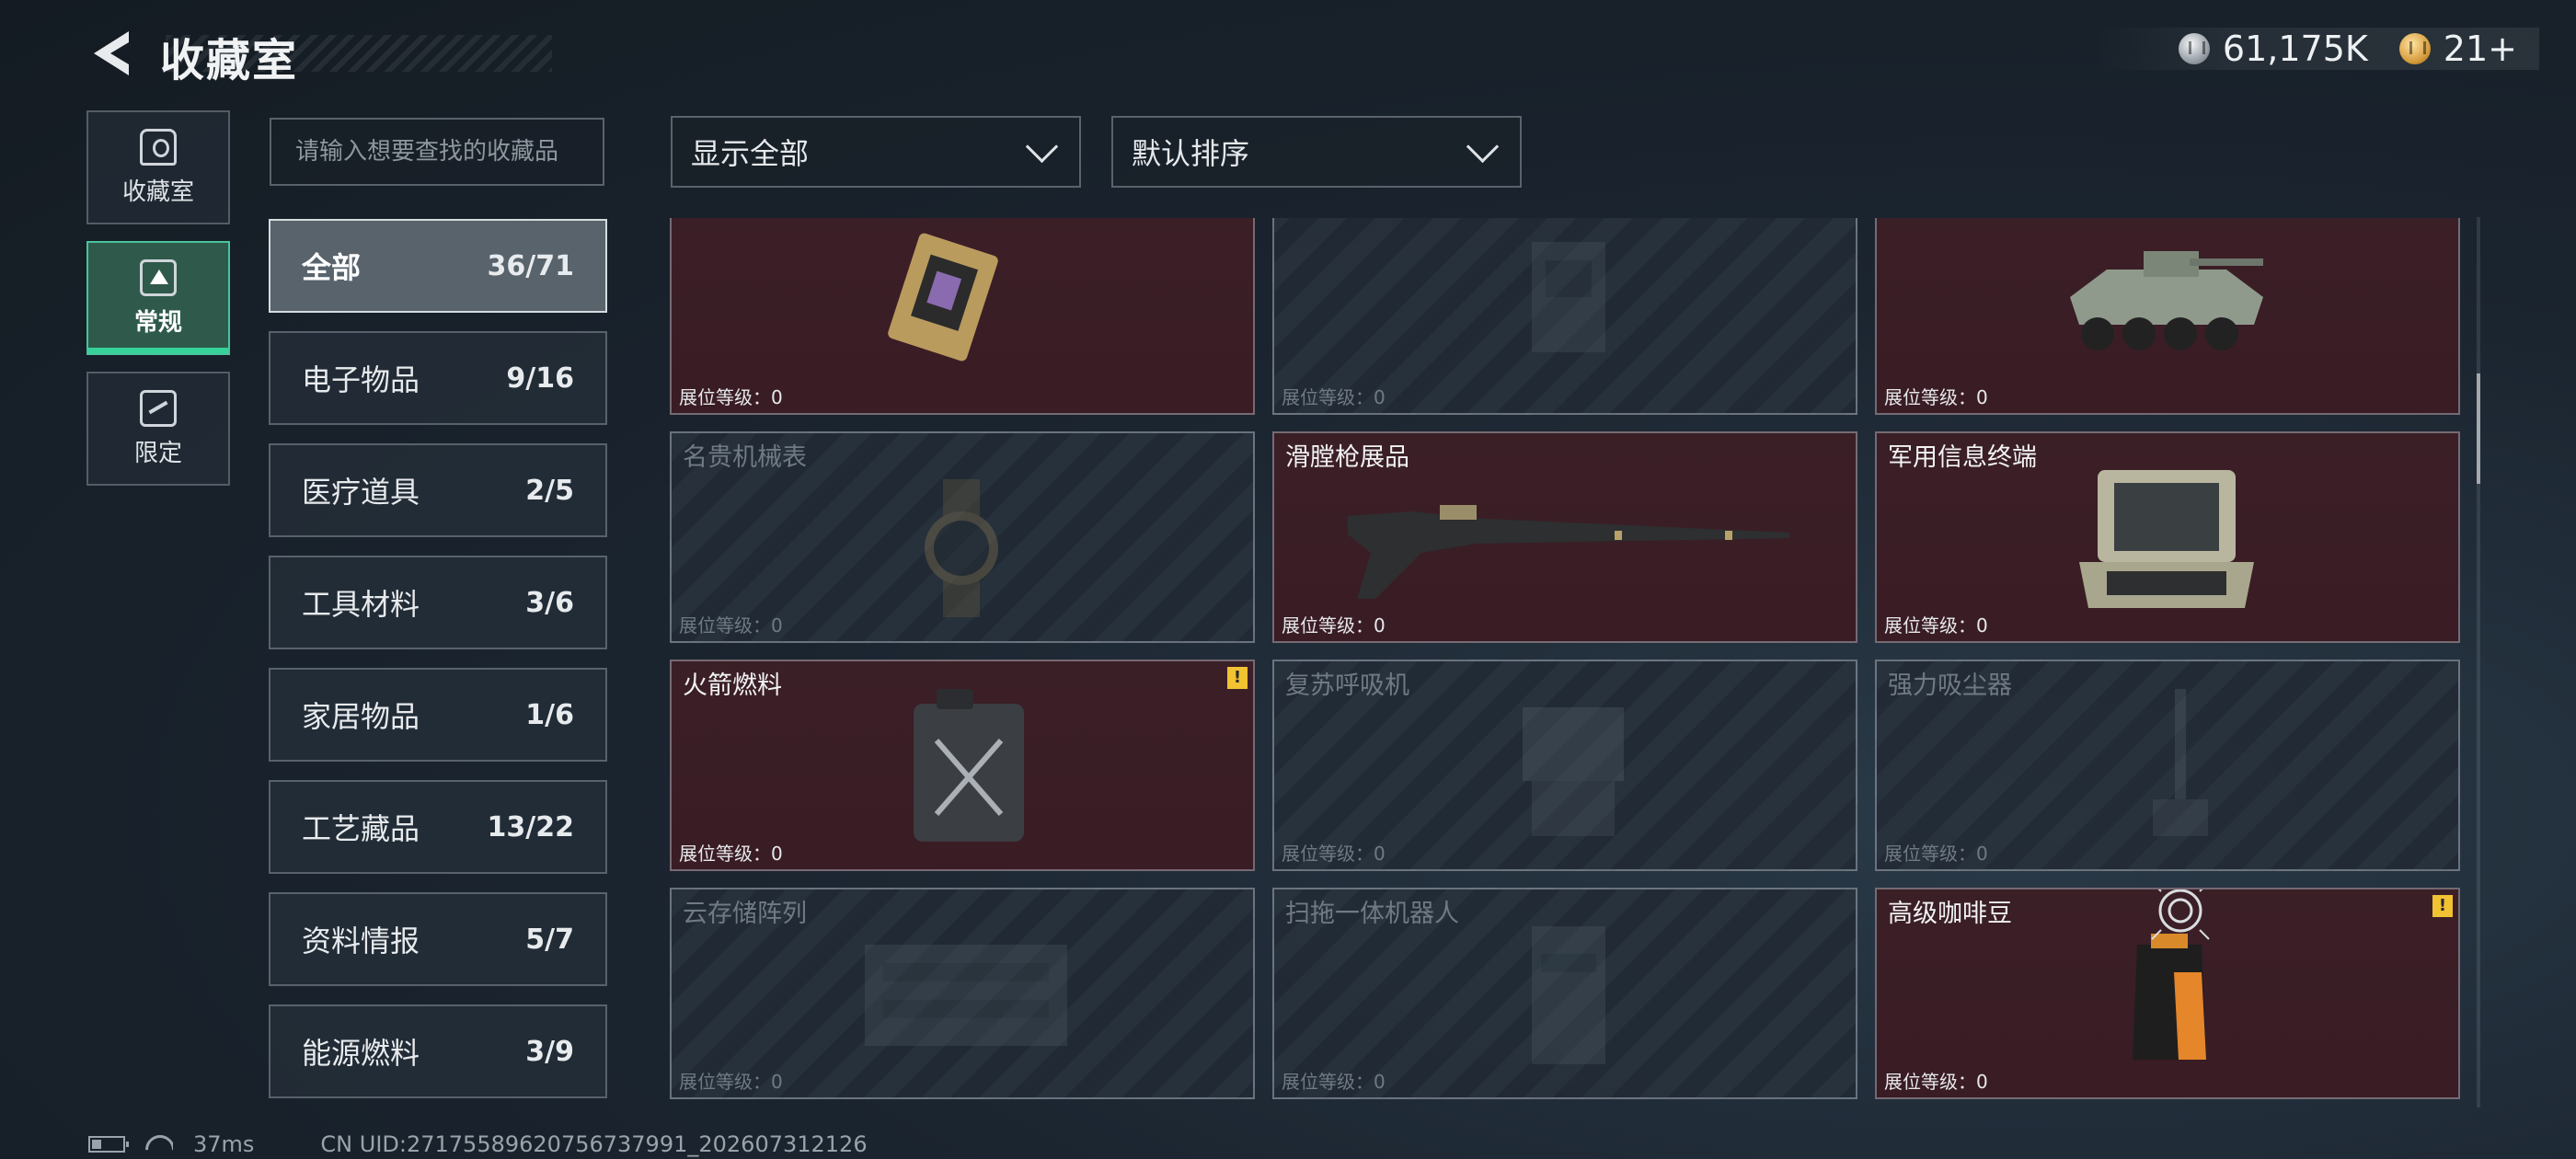 This screenshot has height=1159, width=2576. I want to click on collection-card: 云存储阵列 展位等级：0, so click(962, 993).